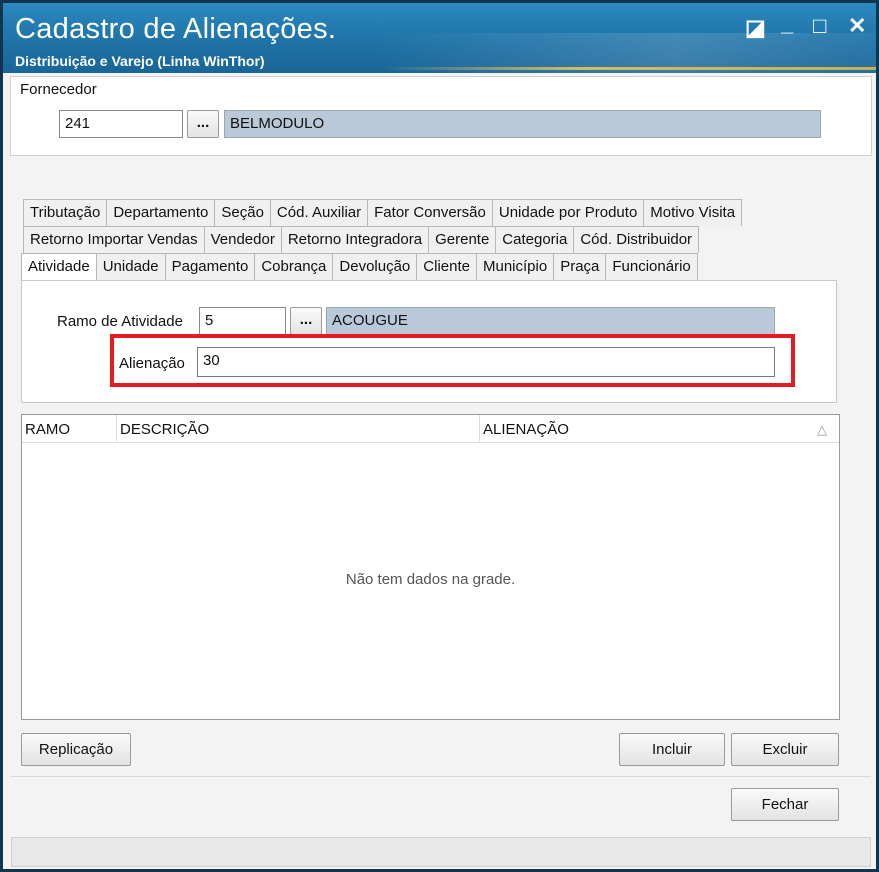 This screenshot has height=872, width=879. I want to click on ramo-atividade-label: Ramo de Atividade, so click(120, 321).